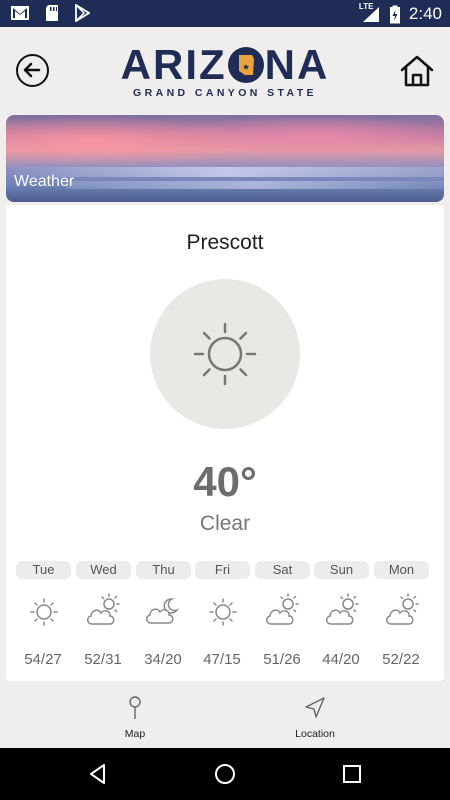 Image resolution: width=450 pixels, height=800 pixels. What do you see at coordinates (135, 707) in the screenshot?
I see `map-pin-icon` at bounding box center [135, 707].